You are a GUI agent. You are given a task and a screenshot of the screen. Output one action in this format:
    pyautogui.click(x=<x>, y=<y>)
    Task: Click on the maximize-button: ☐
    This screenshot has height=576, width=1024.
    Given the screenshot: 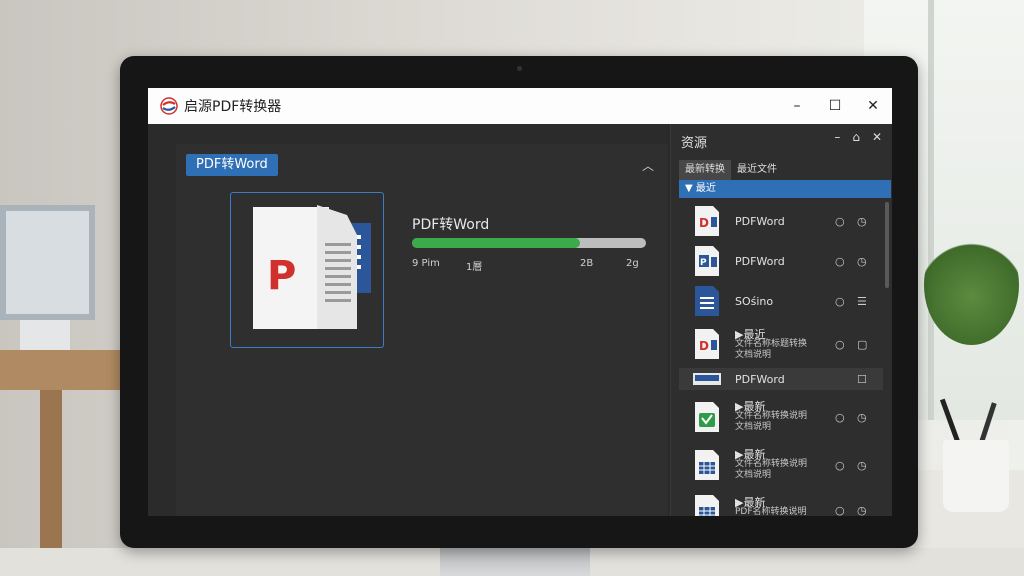 What is the action you would take?
    pyautogui.click(x=835, y=106)
    